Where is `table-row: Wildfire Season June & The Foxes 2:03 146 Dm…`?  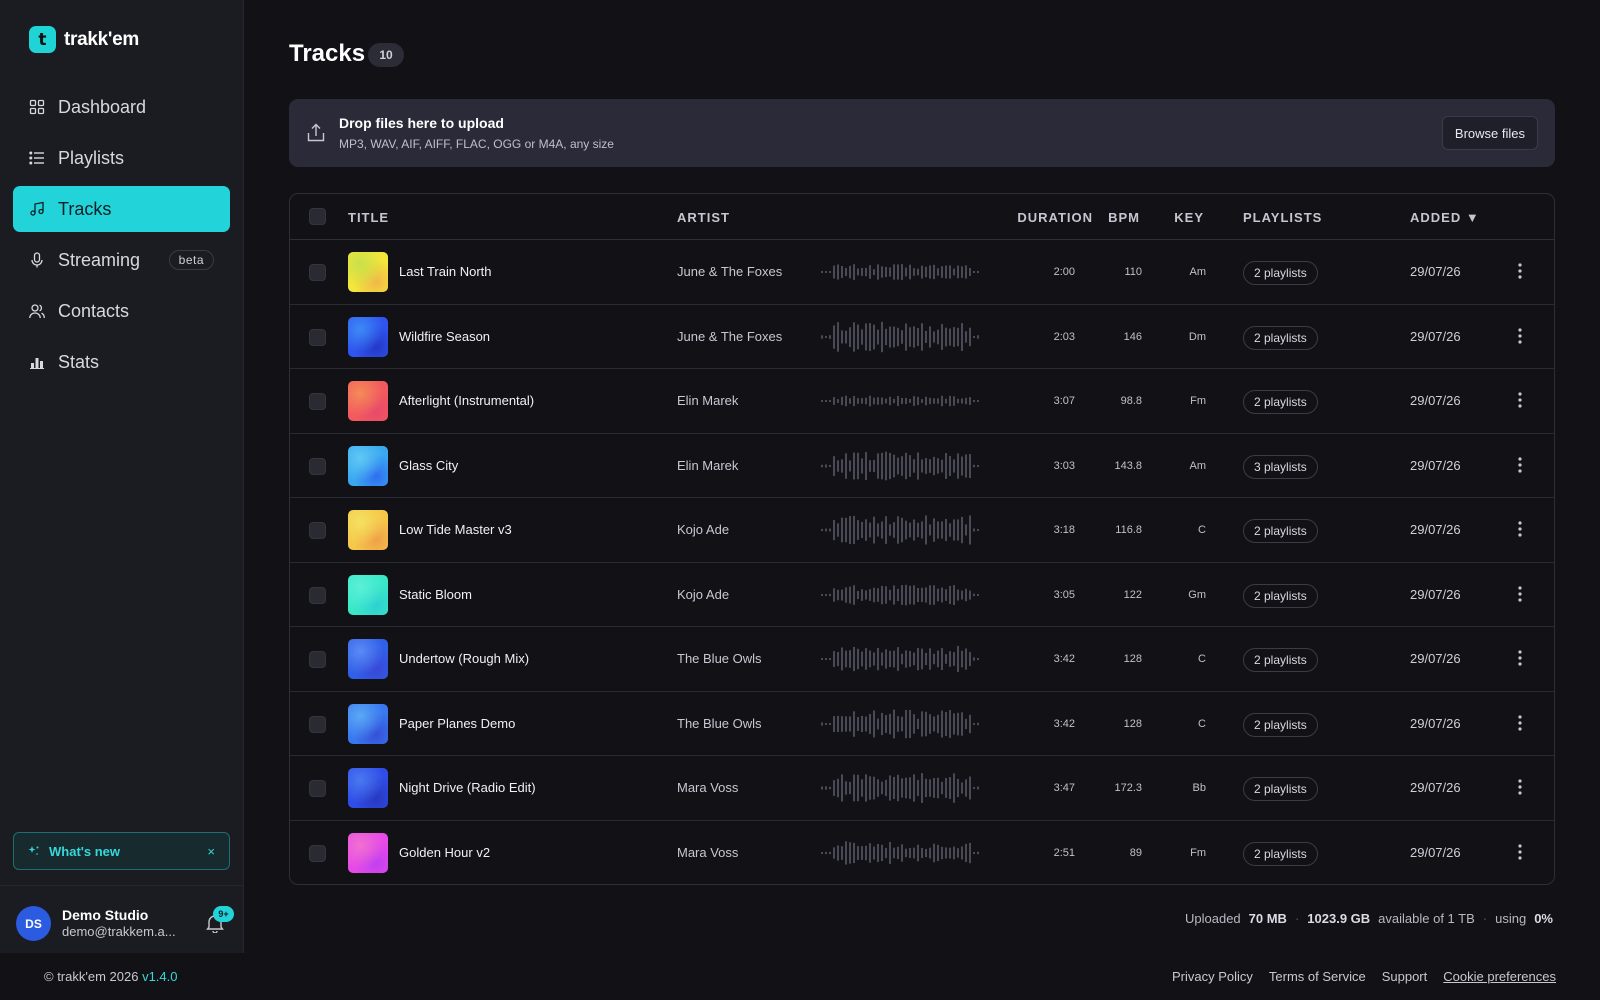
table-row: Wildfire Season June & The Foxes 2:03 146 Dm… is located at coordinates (922, 337).